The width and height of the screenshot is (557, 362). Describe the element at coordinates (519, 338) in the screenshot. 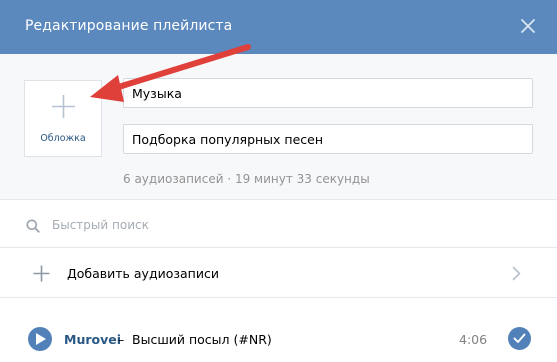

I see `check-icon` at that location.